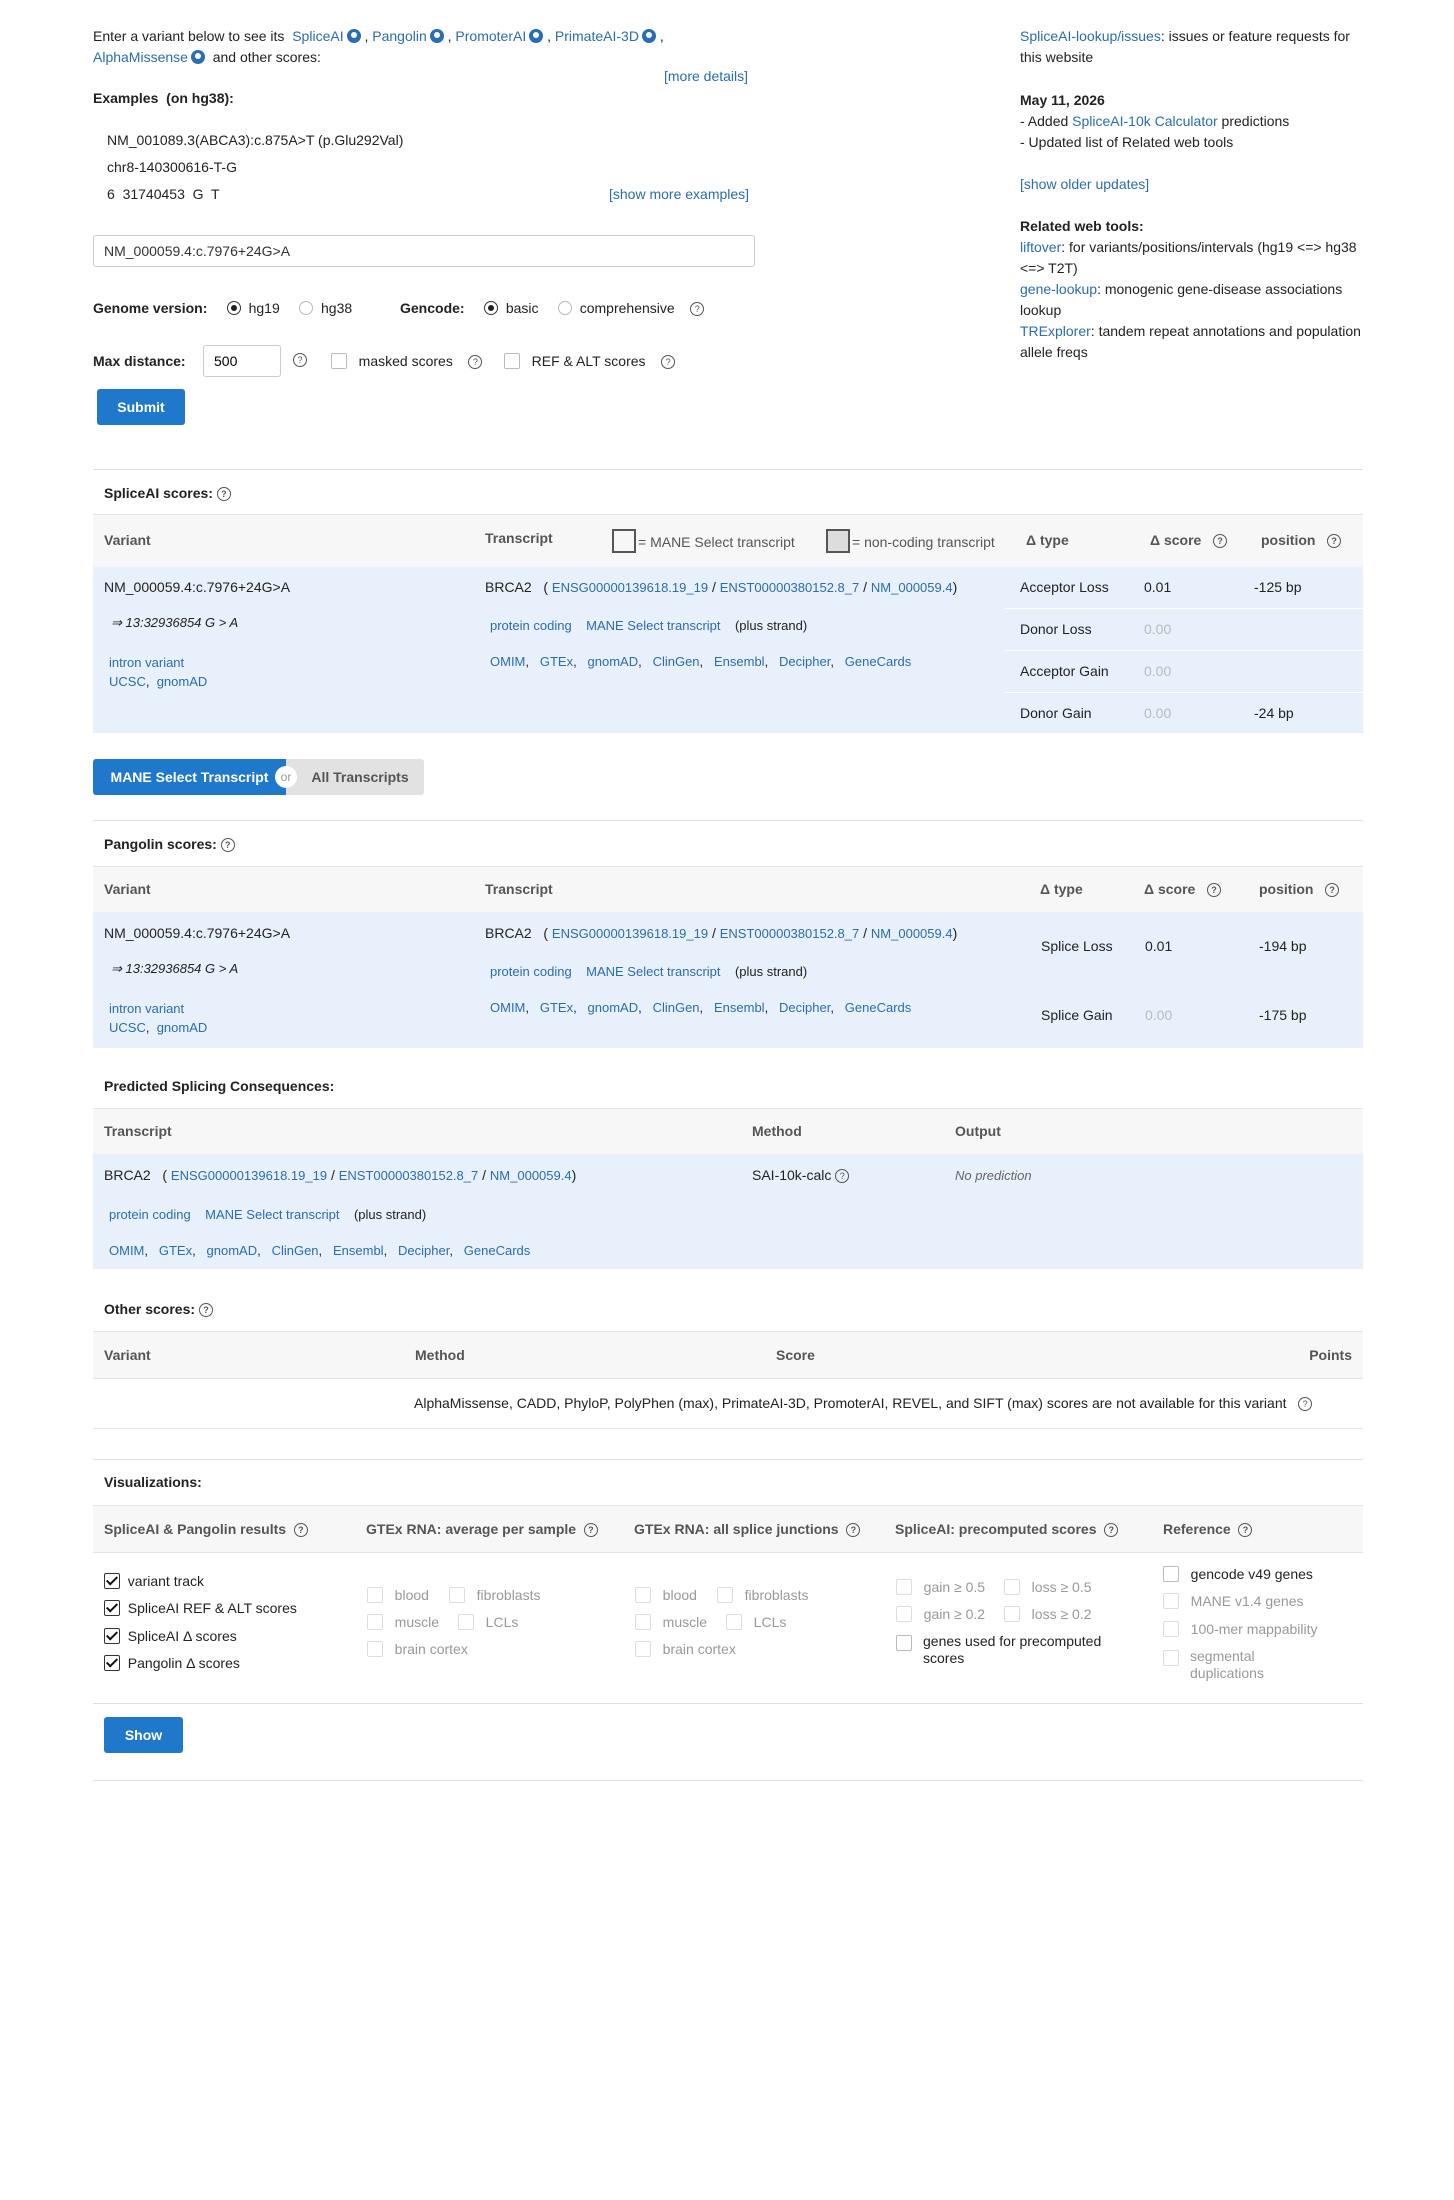 This screenshot has width=1454, height=2200. I want to click on all-transcripts-toggle: All Transcripts, so click(355, 777).